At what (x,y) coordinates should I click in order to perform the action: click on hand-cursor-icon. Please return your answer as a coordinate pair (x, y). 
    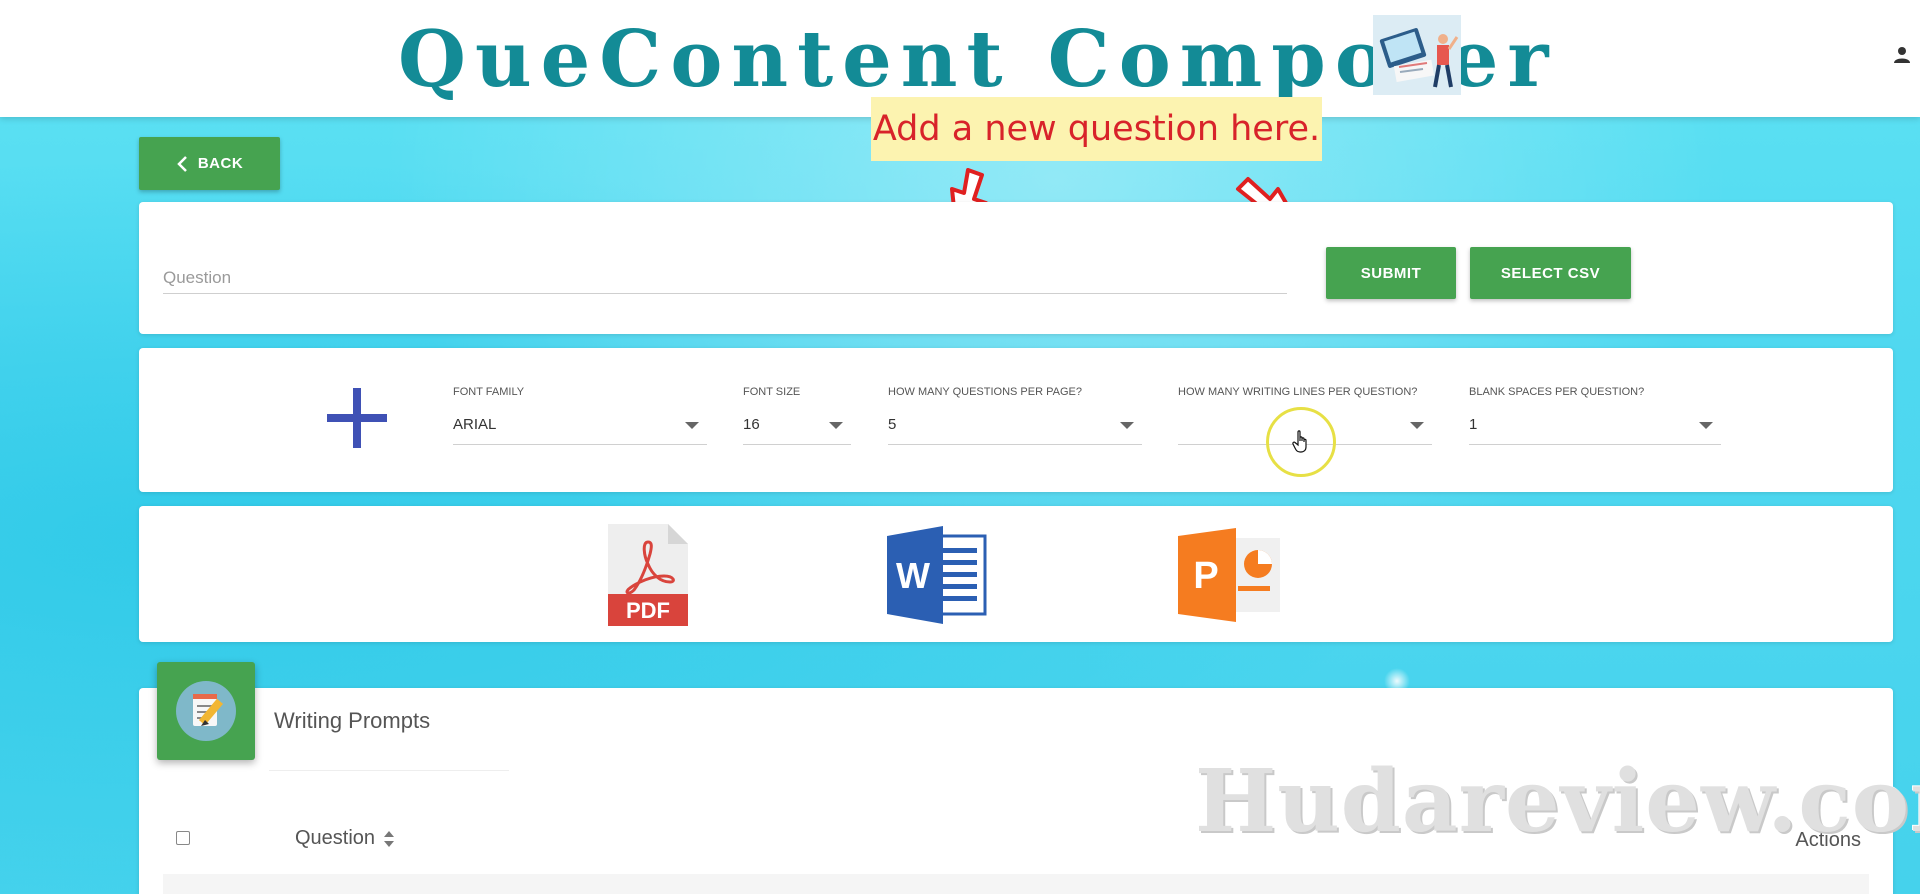
    Looking at the image, I should click on (1301, 442).